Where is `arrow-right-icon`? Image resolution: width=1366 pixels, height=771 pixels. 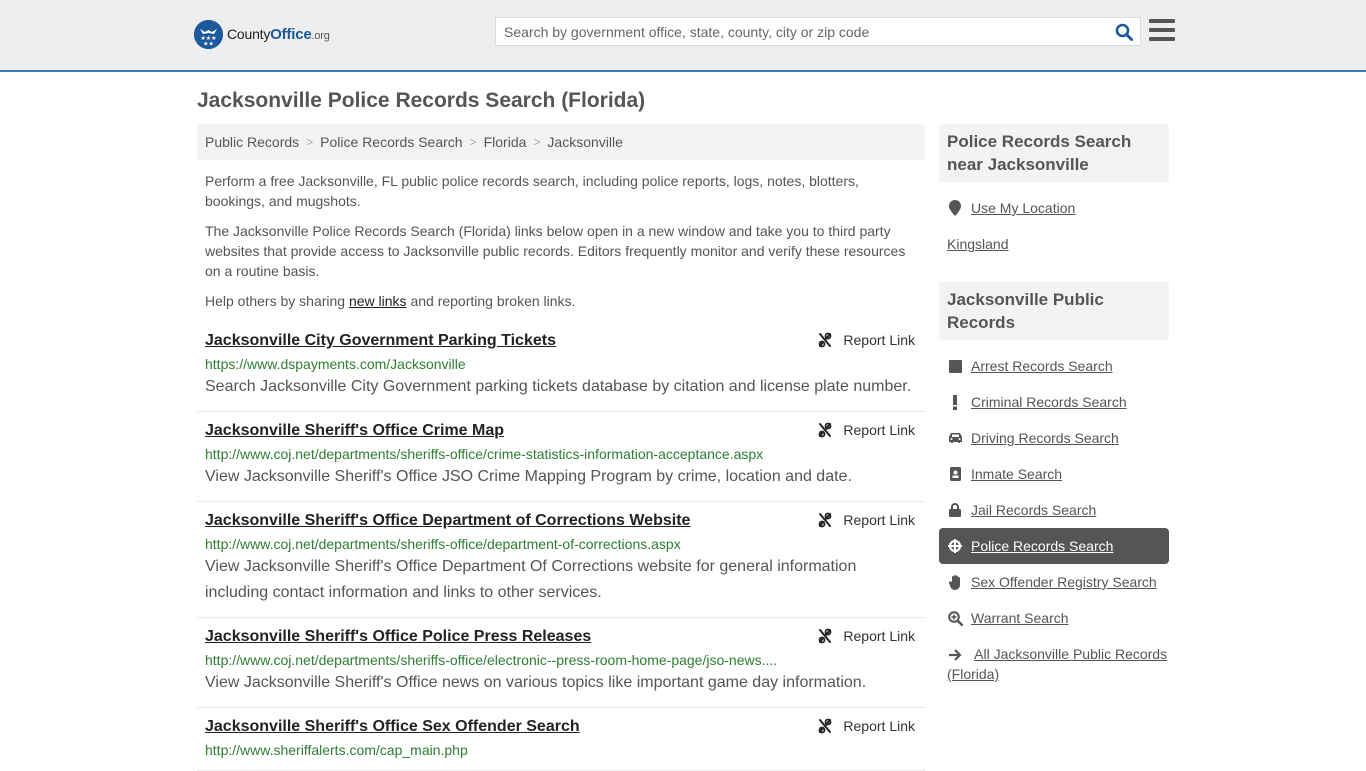
arrow-right-icon is located at coordinates (955, 655).